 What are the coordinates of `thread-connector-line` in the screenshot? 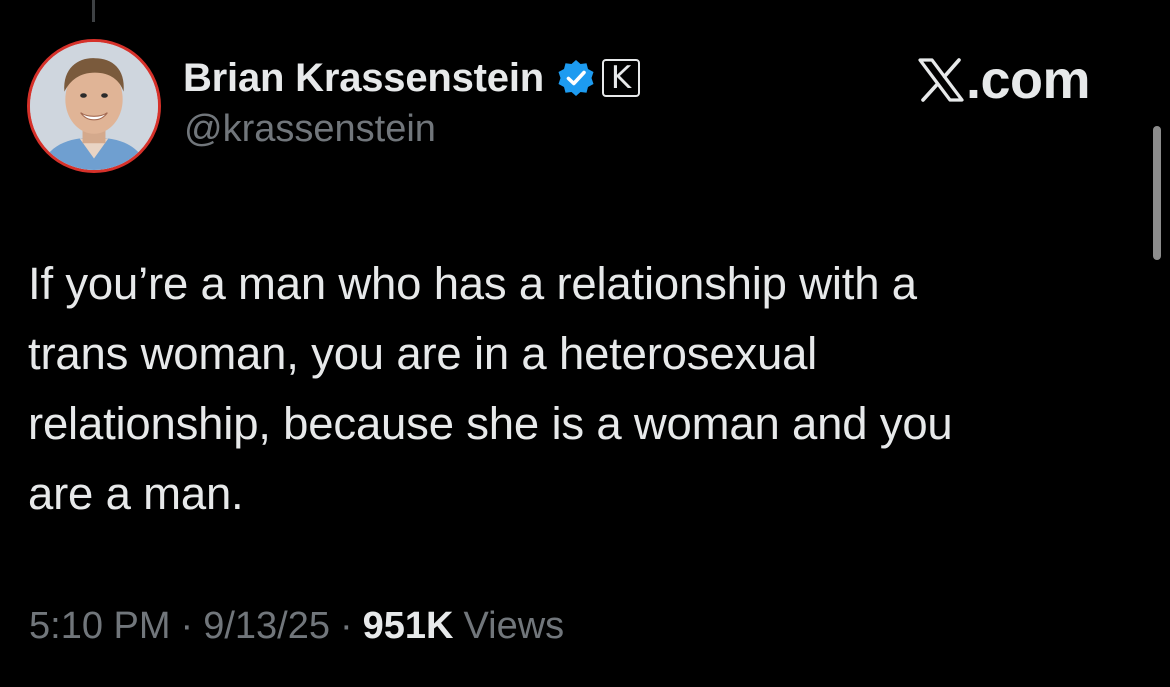 It's located at (93, 11).